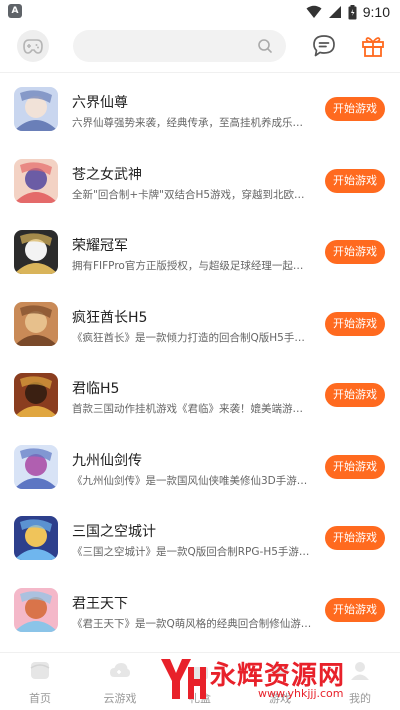  Describe the element at coordinates (120, 698) in the screenshot. I see `nav-label: 云游戏` at that location.